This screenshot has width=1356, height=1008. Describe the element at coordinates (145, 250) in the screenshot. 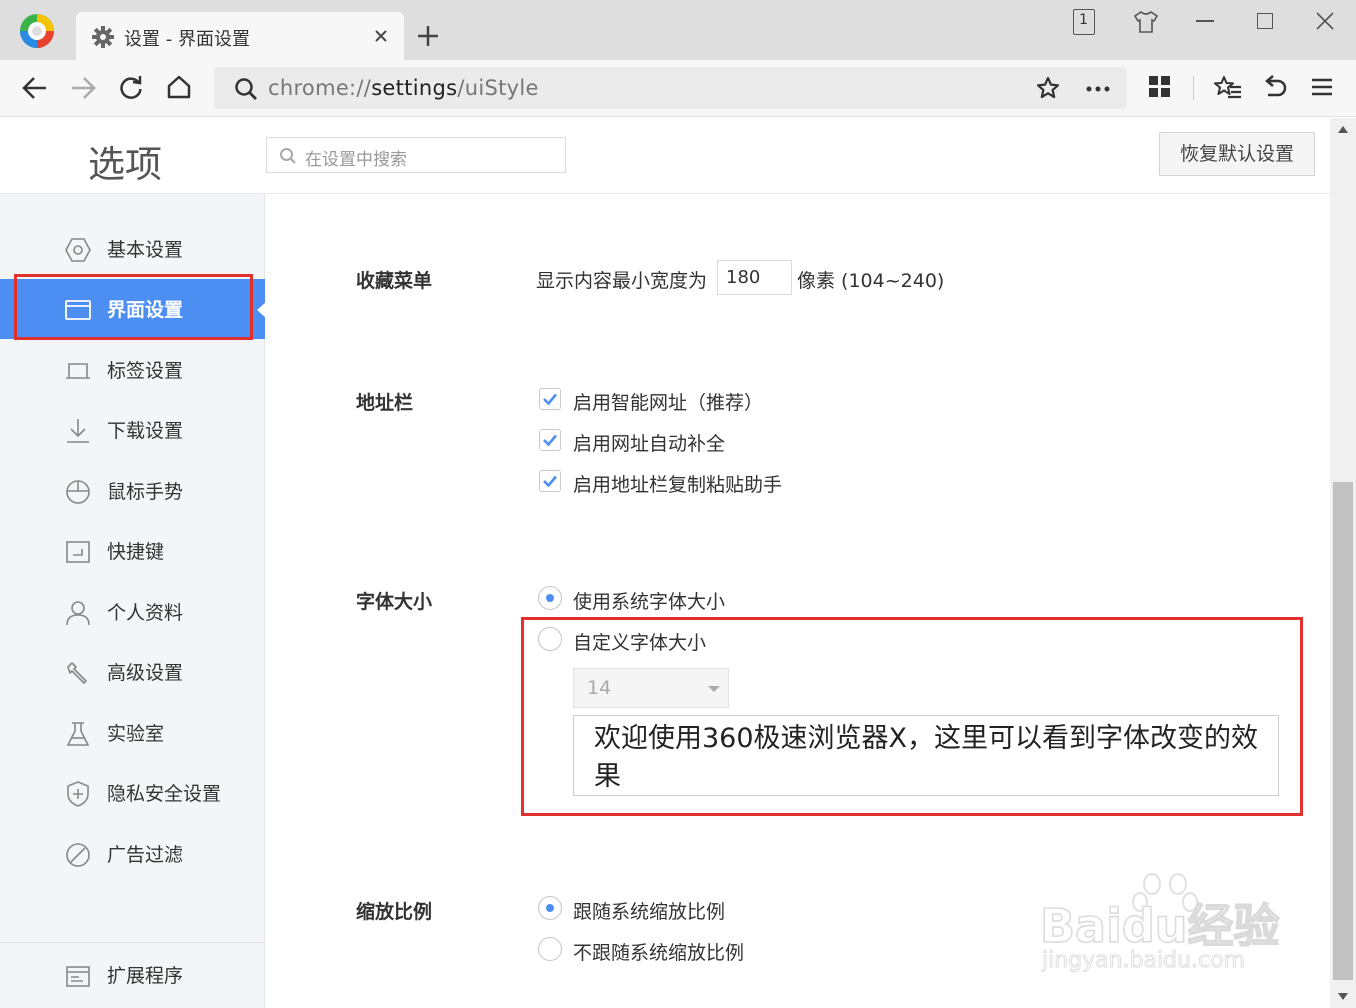

I see `sidebar-item-label: 基本设置` at that location.